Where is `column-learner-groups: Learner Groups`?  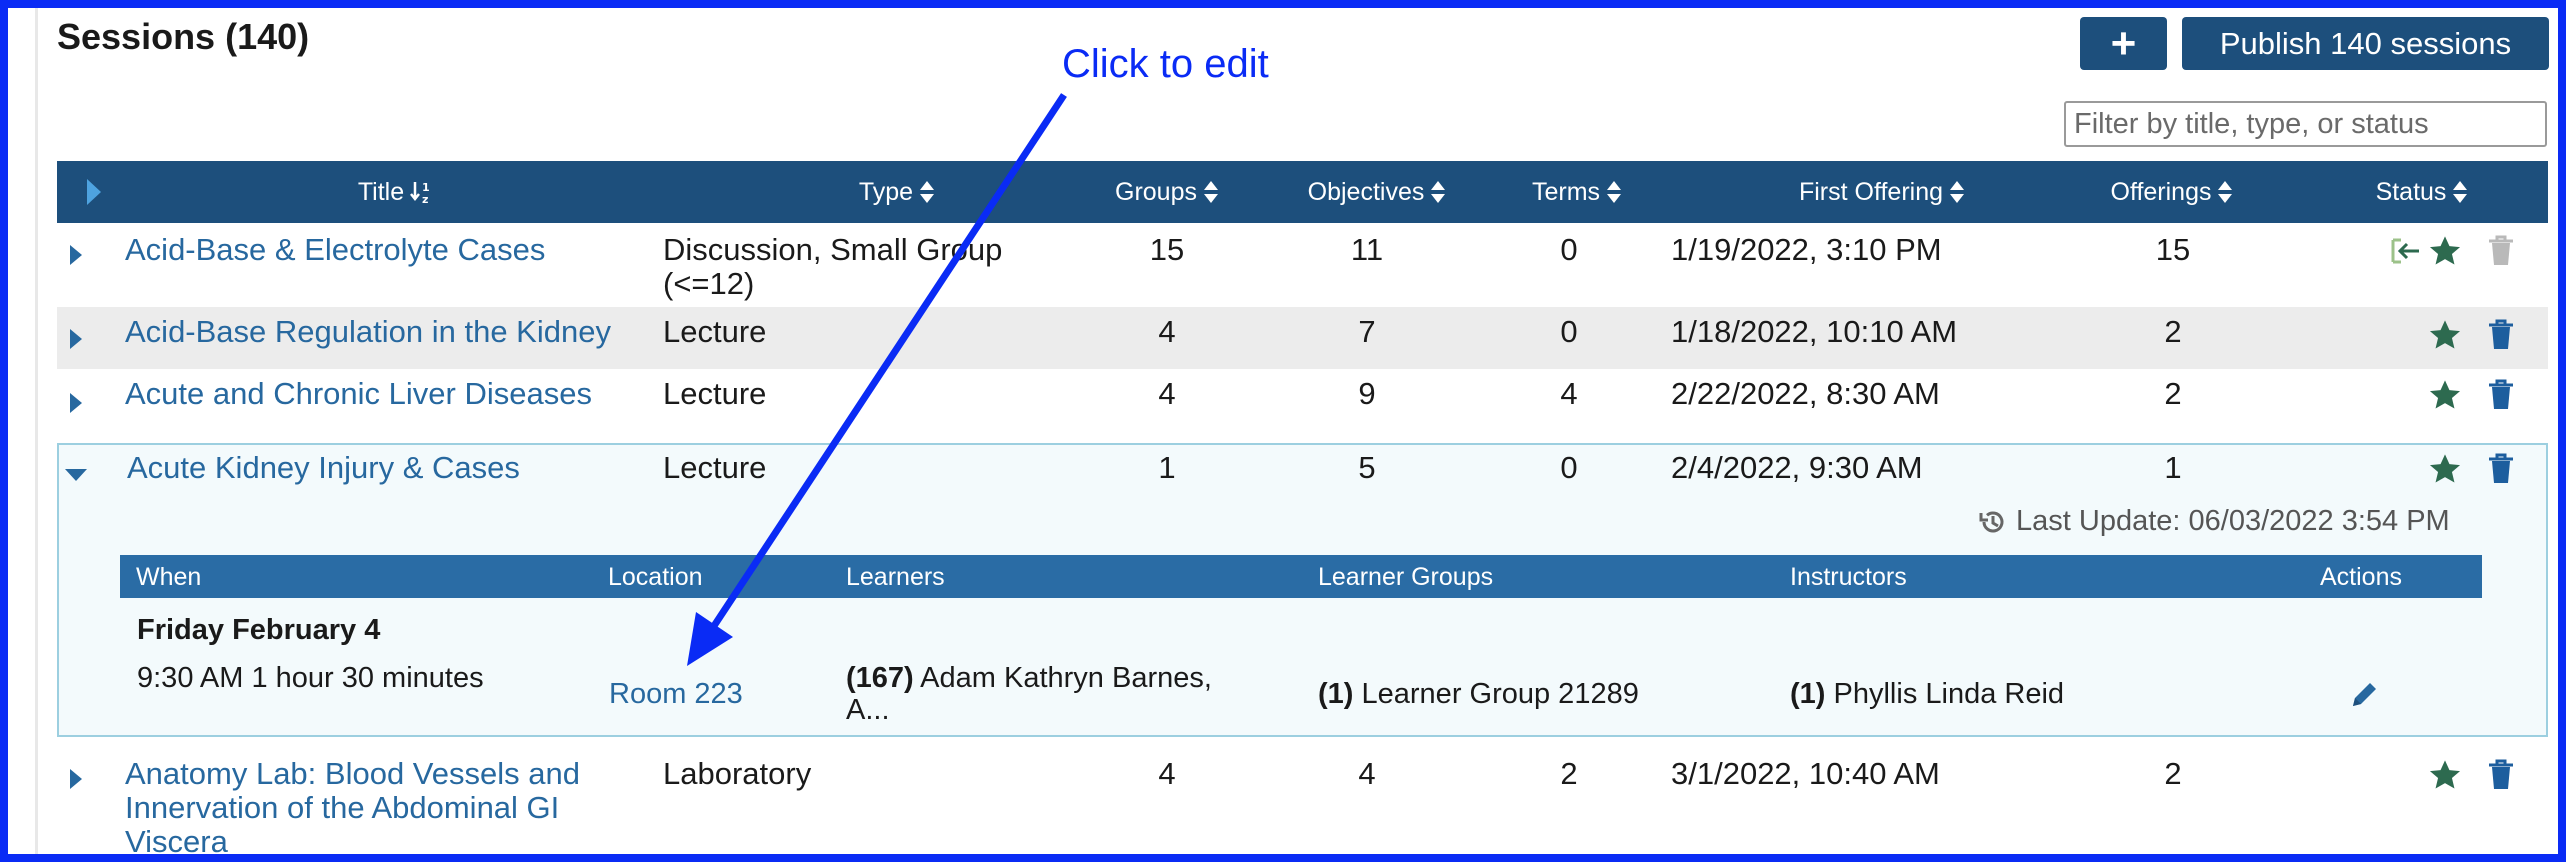 column-learner-groups: Learner Groups is located at coordinates (1406, 577).